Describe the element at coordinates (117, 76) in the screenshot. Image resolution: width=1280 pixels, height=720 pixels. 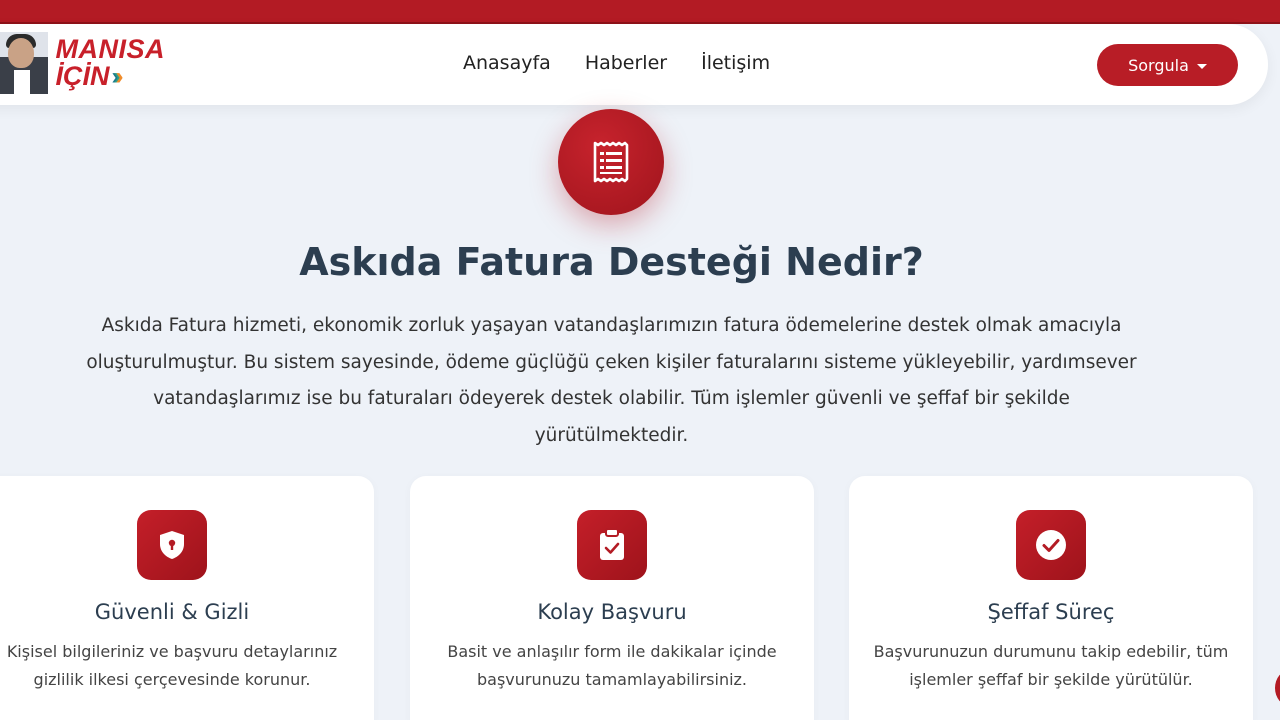
I see `chevrons-icon: ›››` at that location.